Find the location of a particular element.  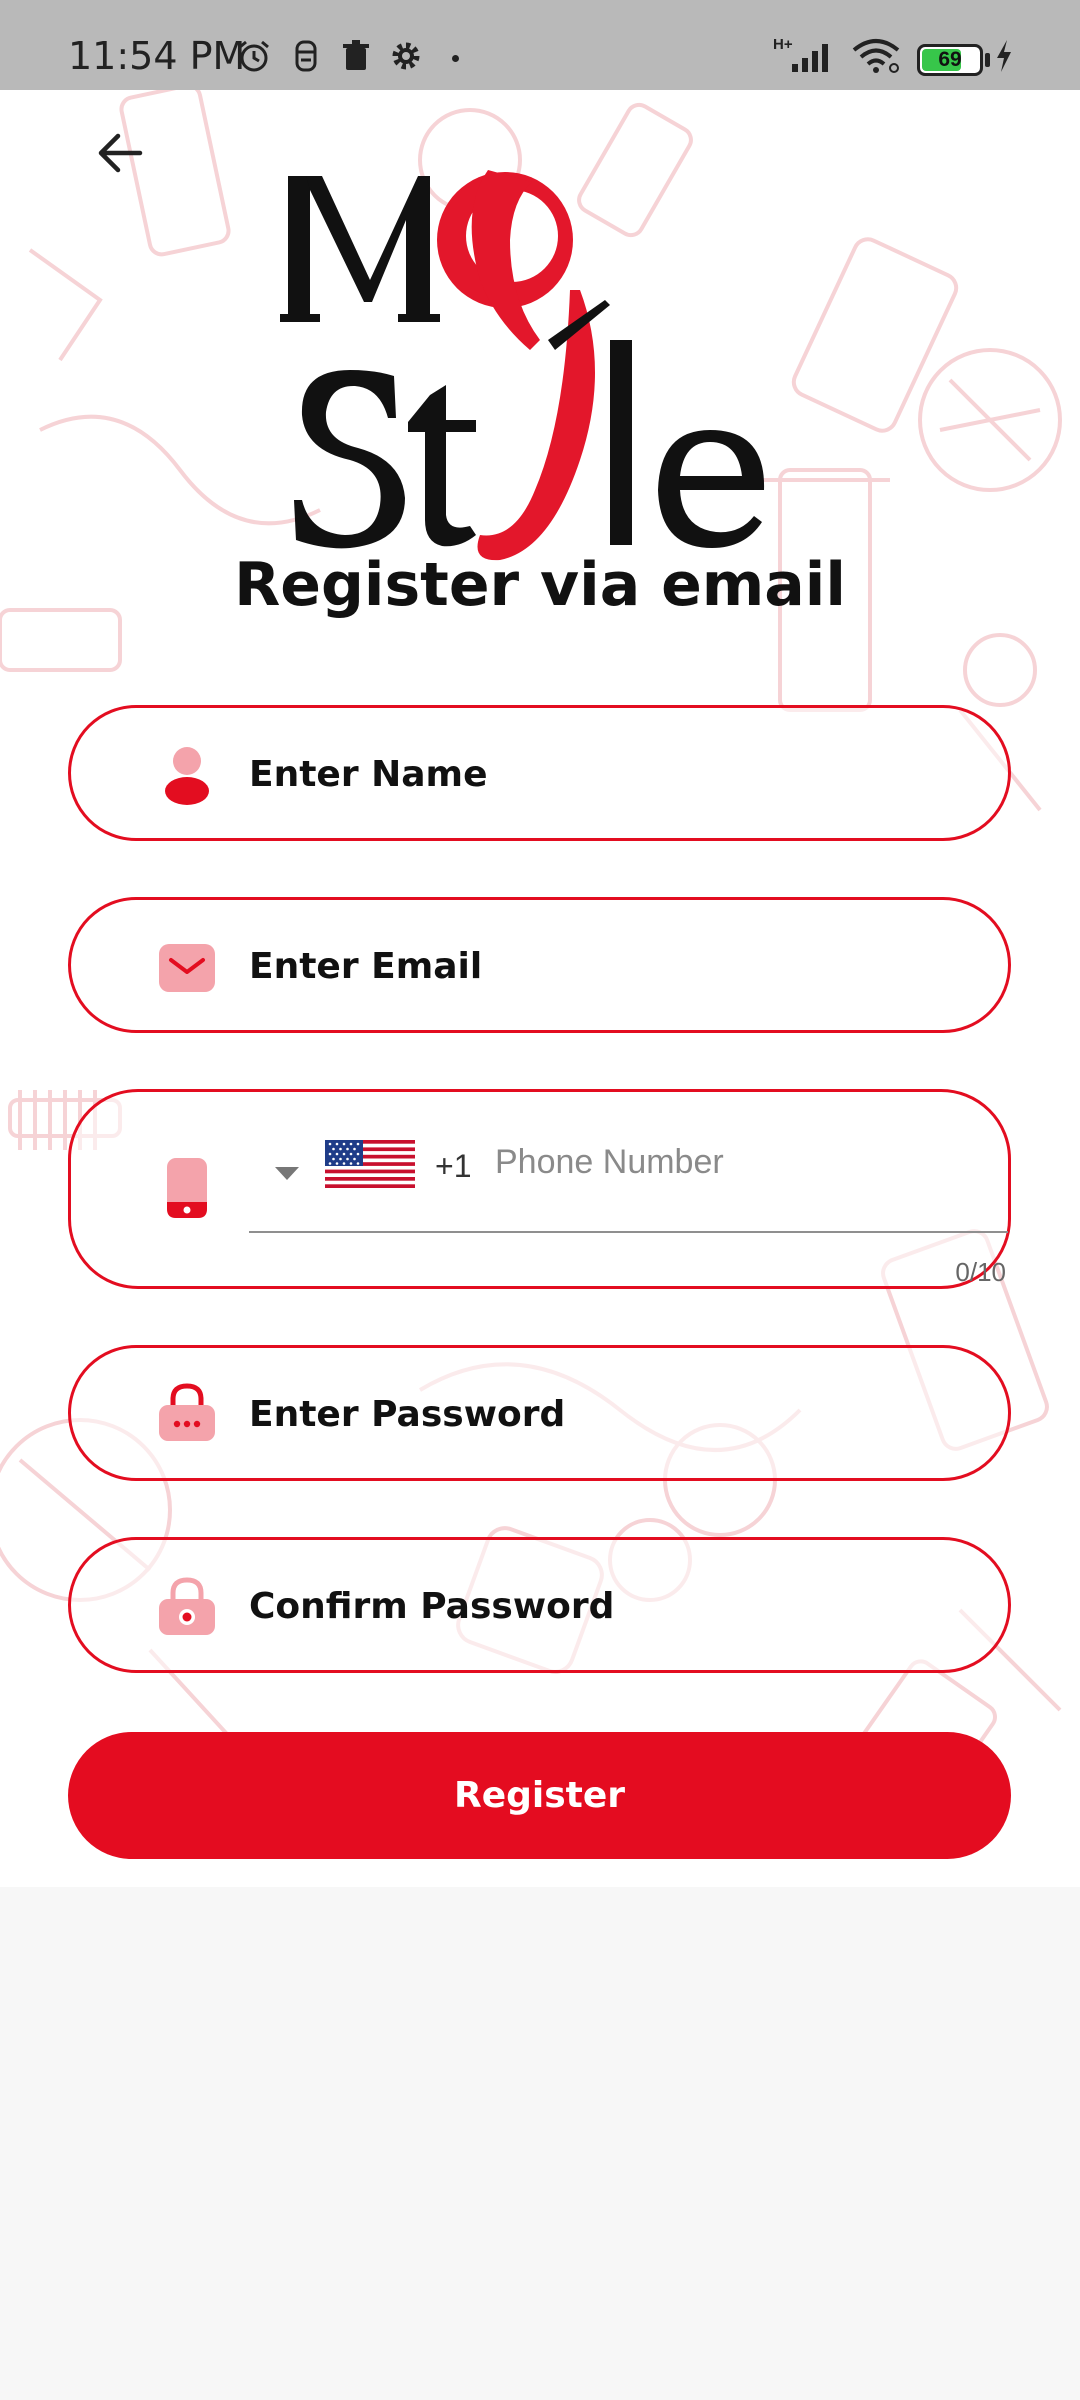

phone-input-underline is located at coordinates (628, 1232).